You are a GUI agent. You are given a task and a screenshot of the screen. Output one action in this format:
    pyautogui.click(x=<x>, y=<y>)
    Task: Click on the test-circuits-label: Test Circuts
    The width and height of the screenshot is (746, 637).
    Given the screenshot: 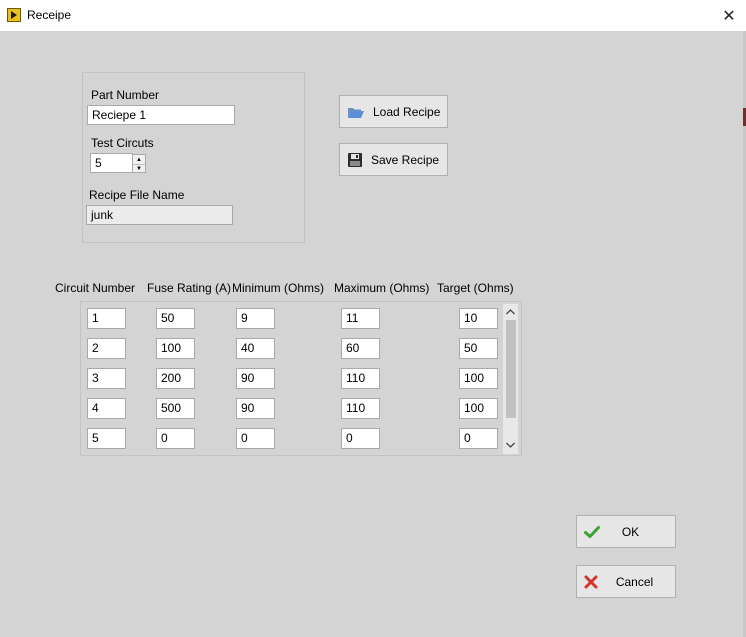 What is the action you would take?
    pyautogui.click(x=122, y=143)
    